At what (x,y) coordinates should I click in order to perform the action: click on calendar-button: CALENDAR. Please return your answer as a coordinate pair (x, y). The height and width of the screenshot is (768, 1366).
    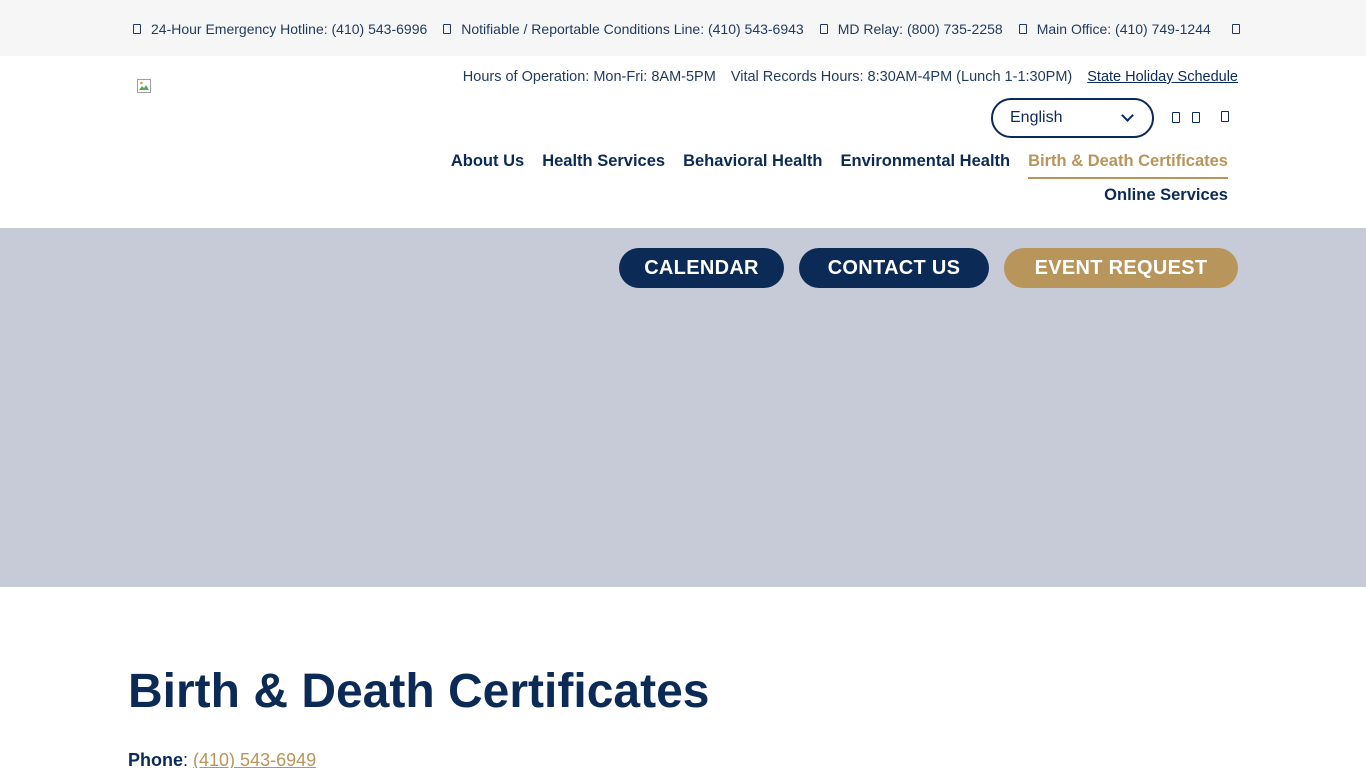
    Looking at the image, I should click on (701, 268).